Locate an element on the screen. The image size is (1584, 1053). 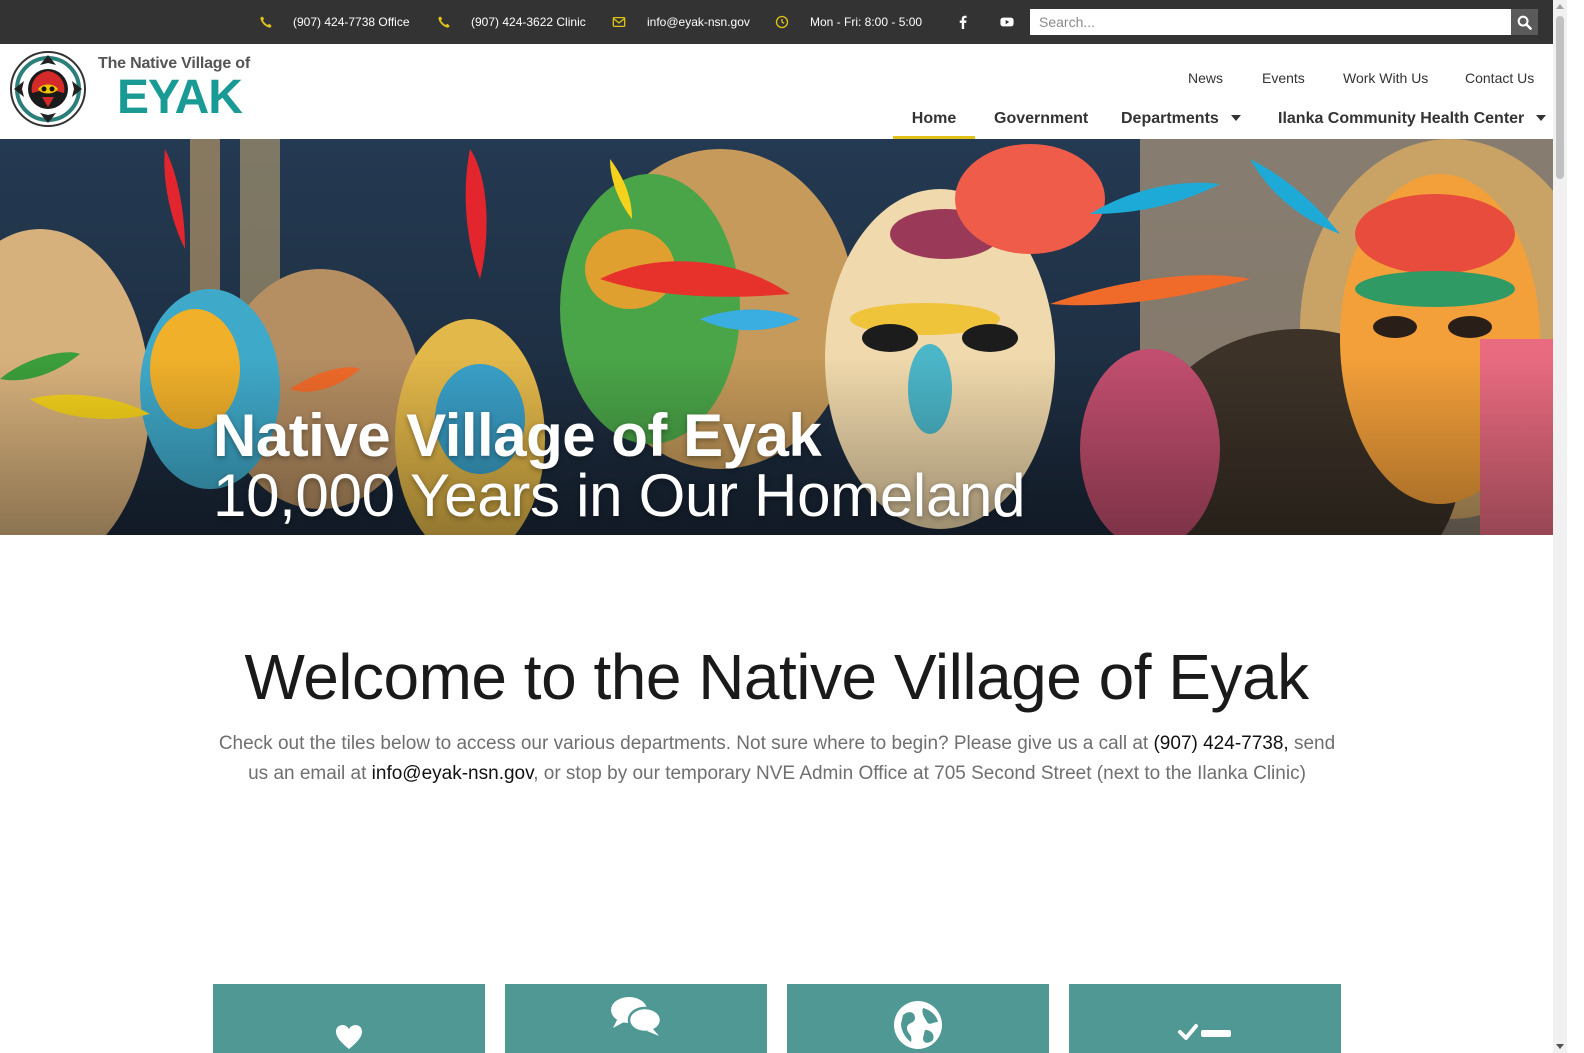
hero-title: Native Village of Eyak is located at coordinates (517, 435).